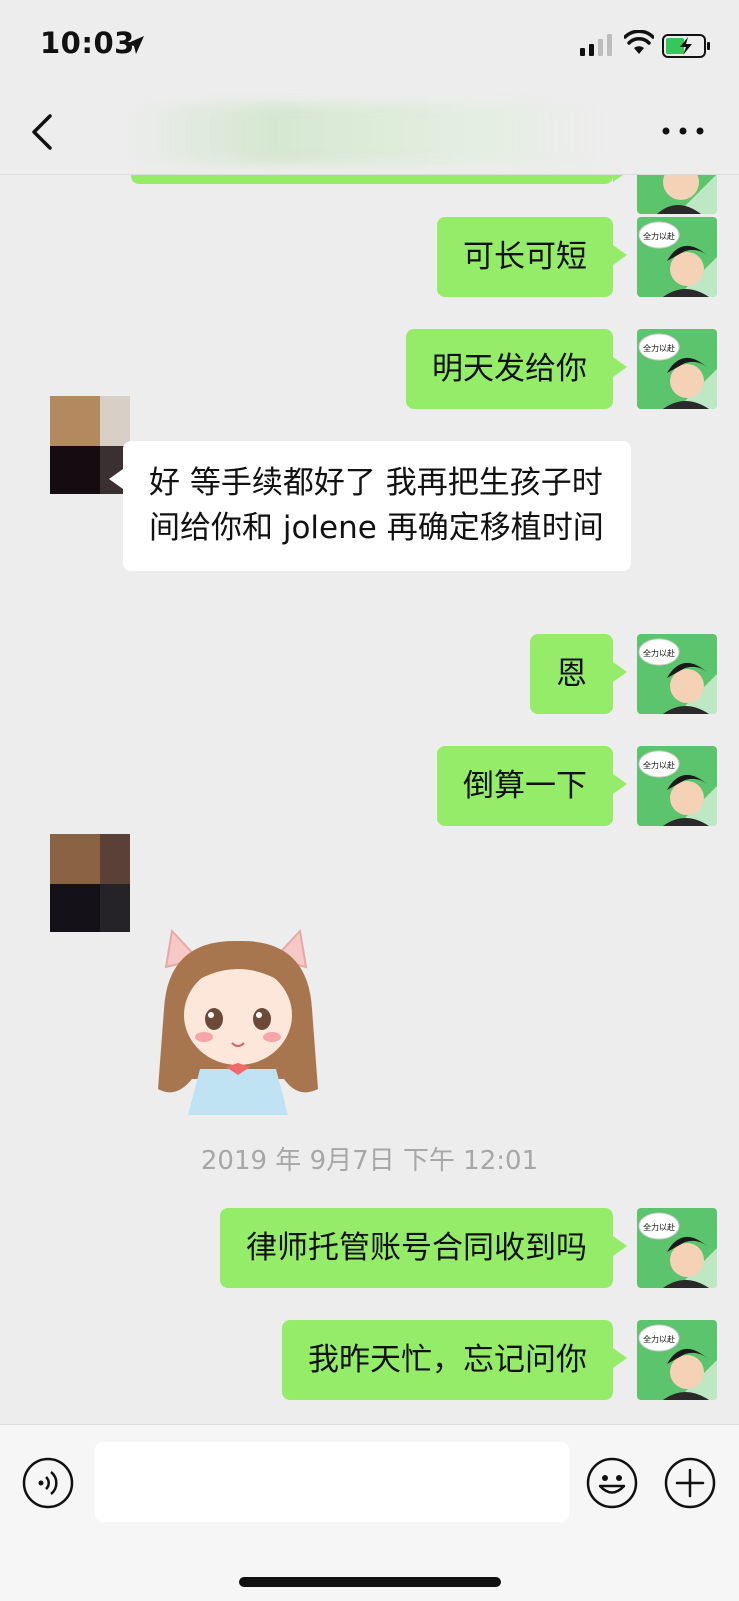  I want to click on more-options-icon, so click(683, 131).